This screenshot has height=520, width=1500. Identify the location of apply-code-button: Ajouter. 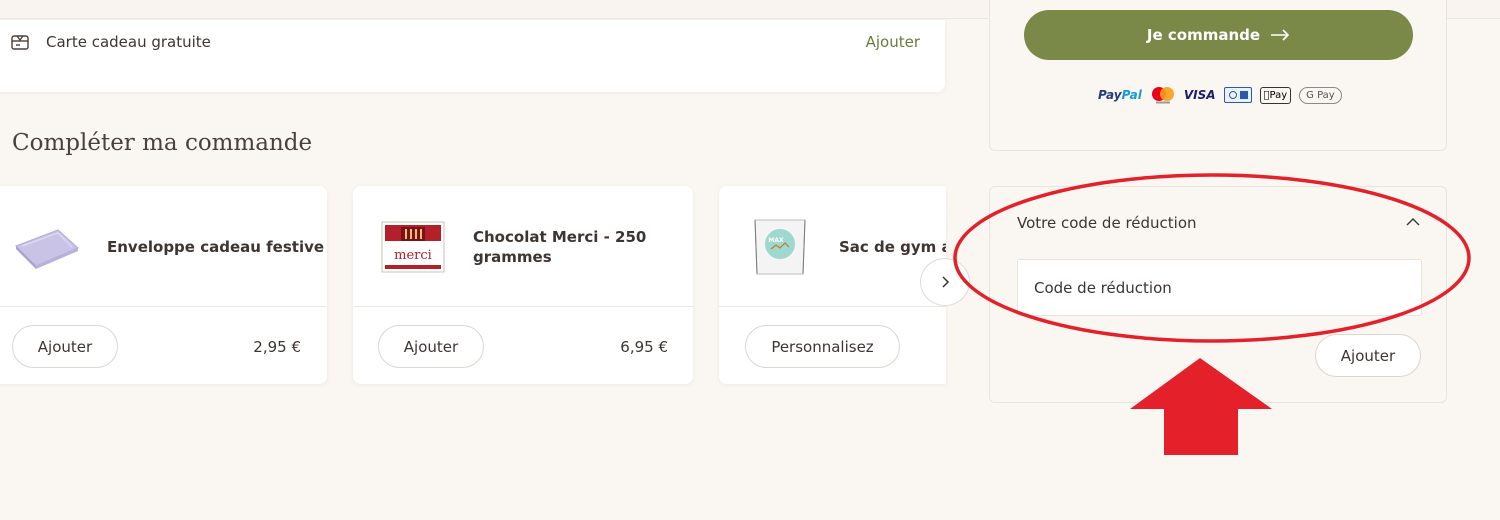
(1368, 355).